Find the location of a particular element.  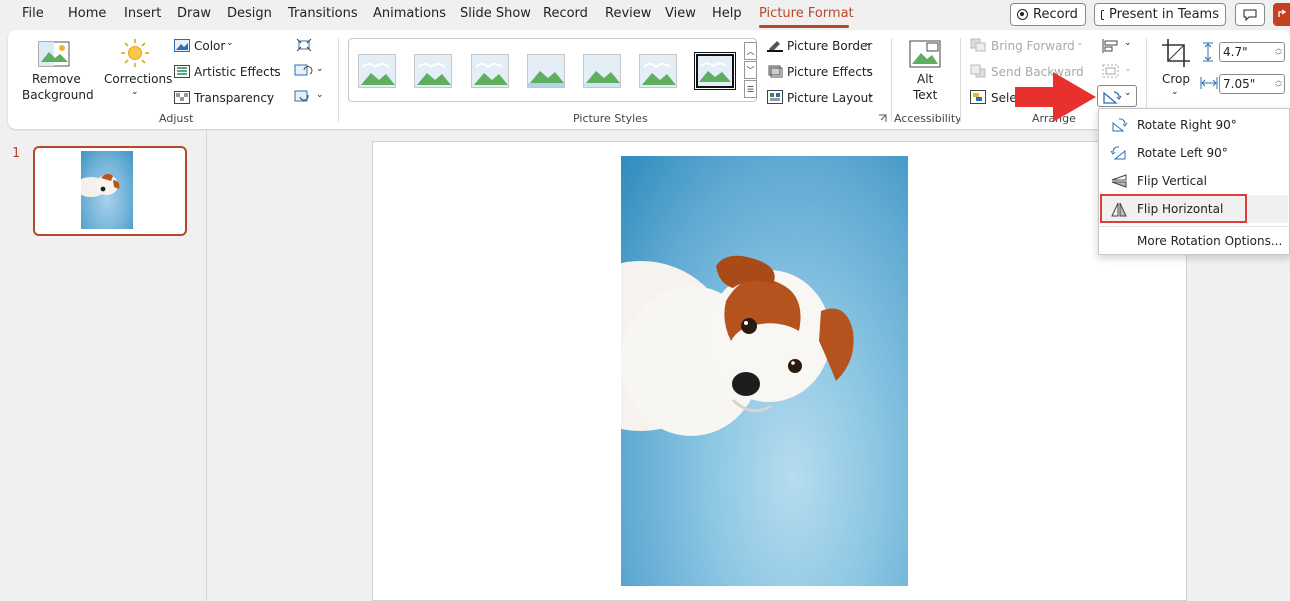

corrections-sun-icon is located at coordinates (135, 53).